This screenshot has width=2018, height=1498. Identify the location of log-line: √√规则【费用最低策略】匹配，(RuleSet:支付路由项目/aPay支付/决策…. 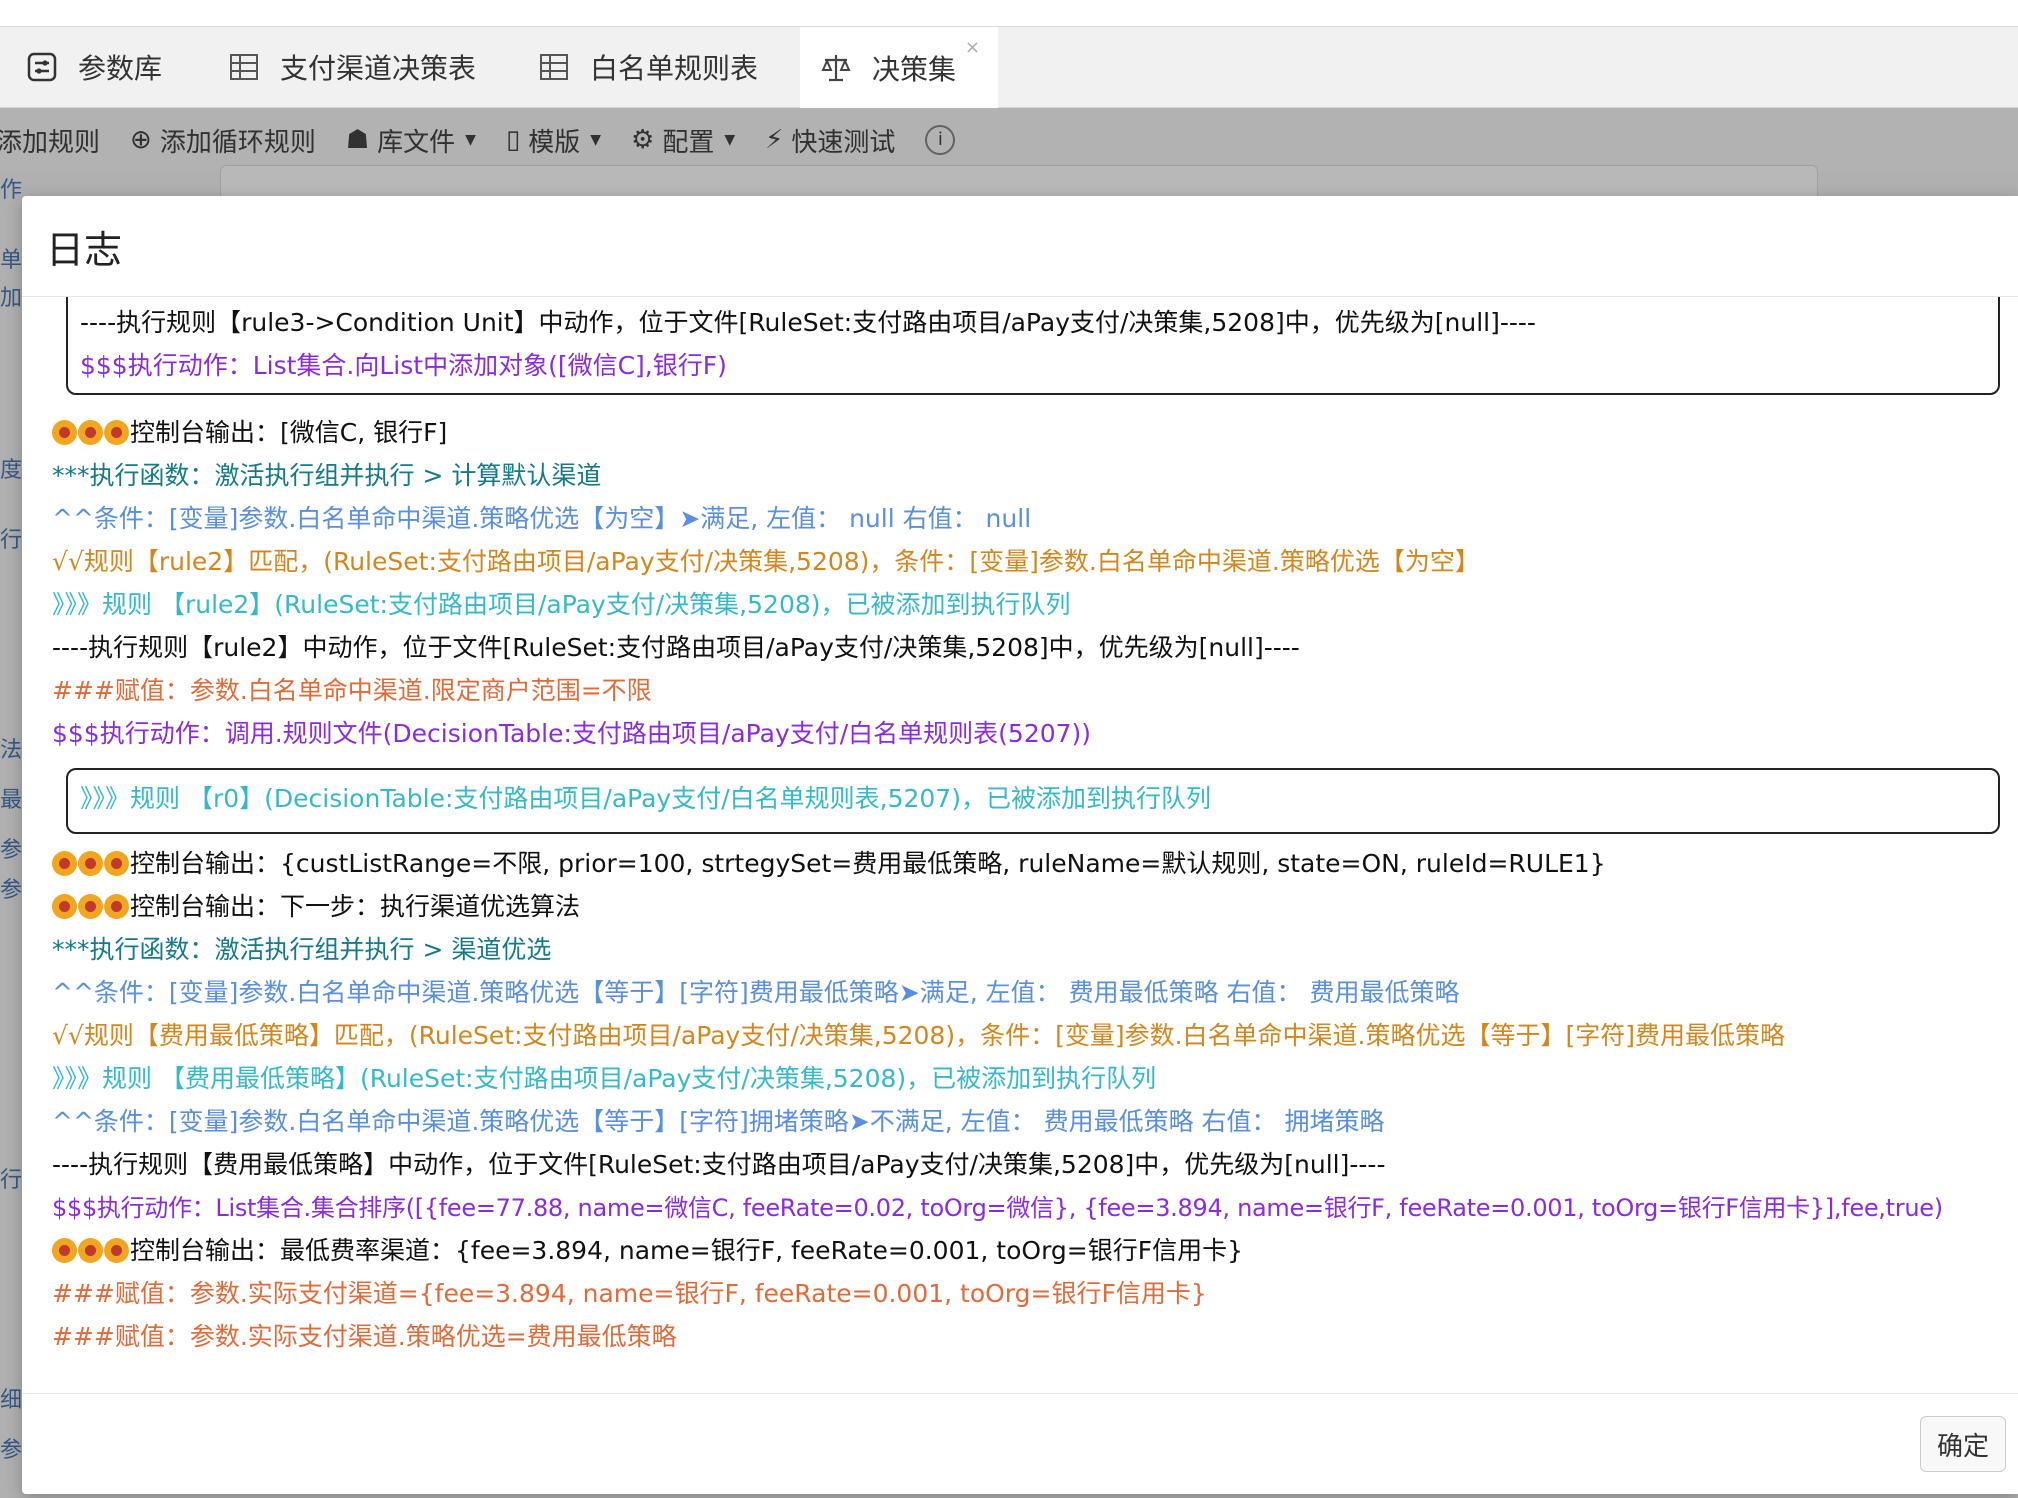
(918, 1035).